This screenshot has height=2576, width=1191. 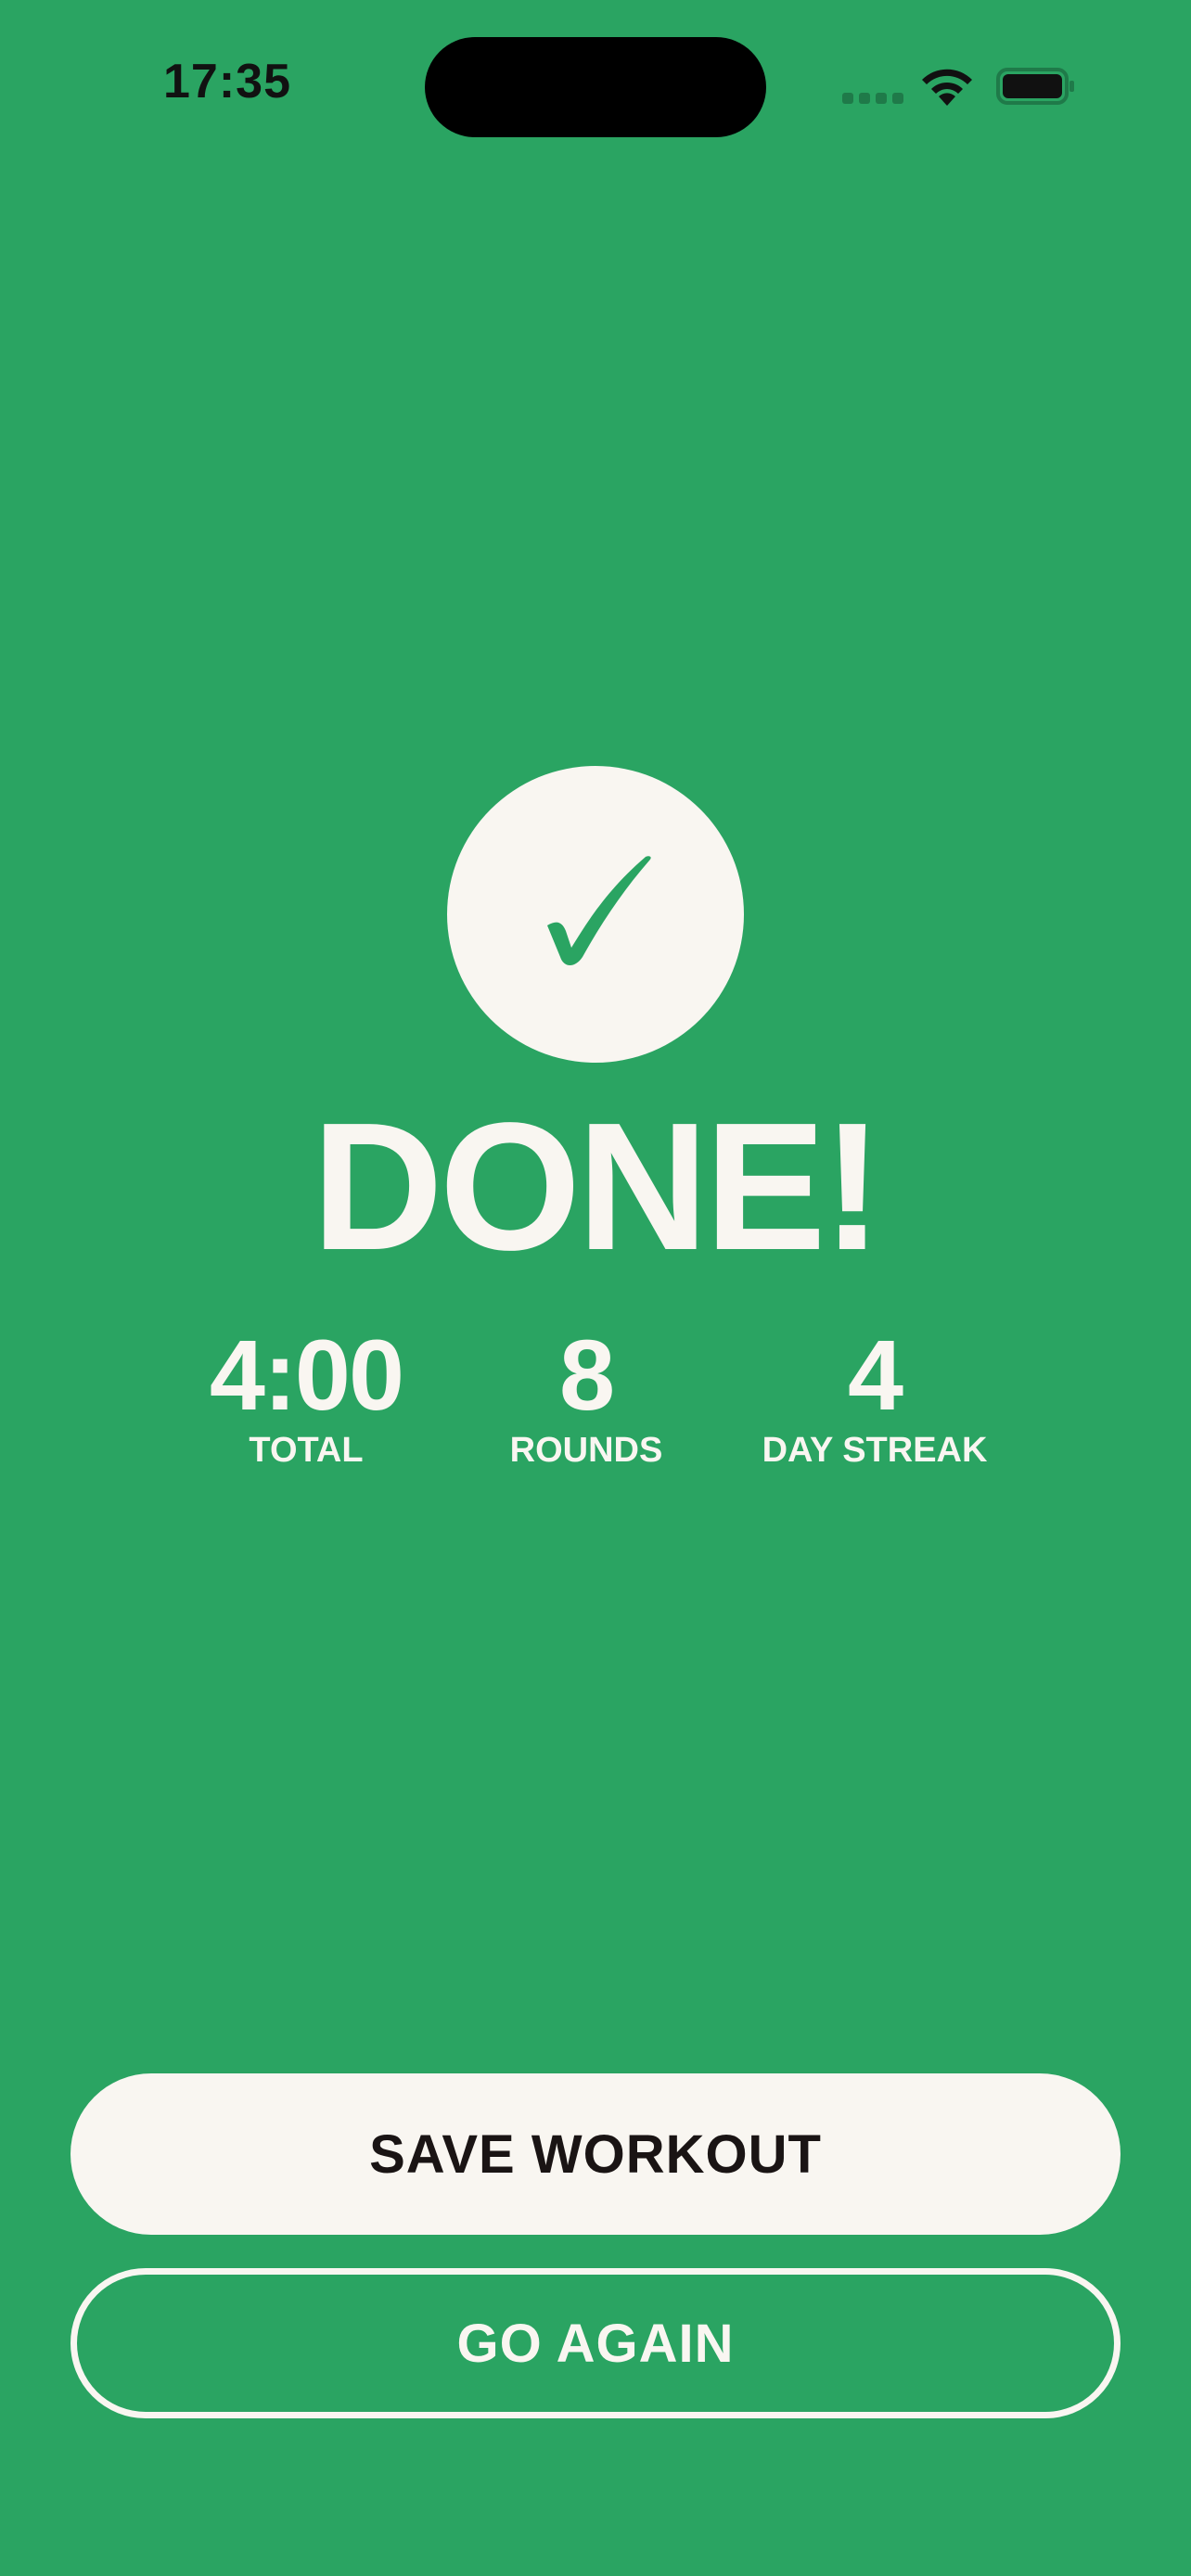 What do you see at coordinates (595, 2343) in the screenshot?
I see `go-again-button: GO AGAIN` at bounding box center [595, 2343].